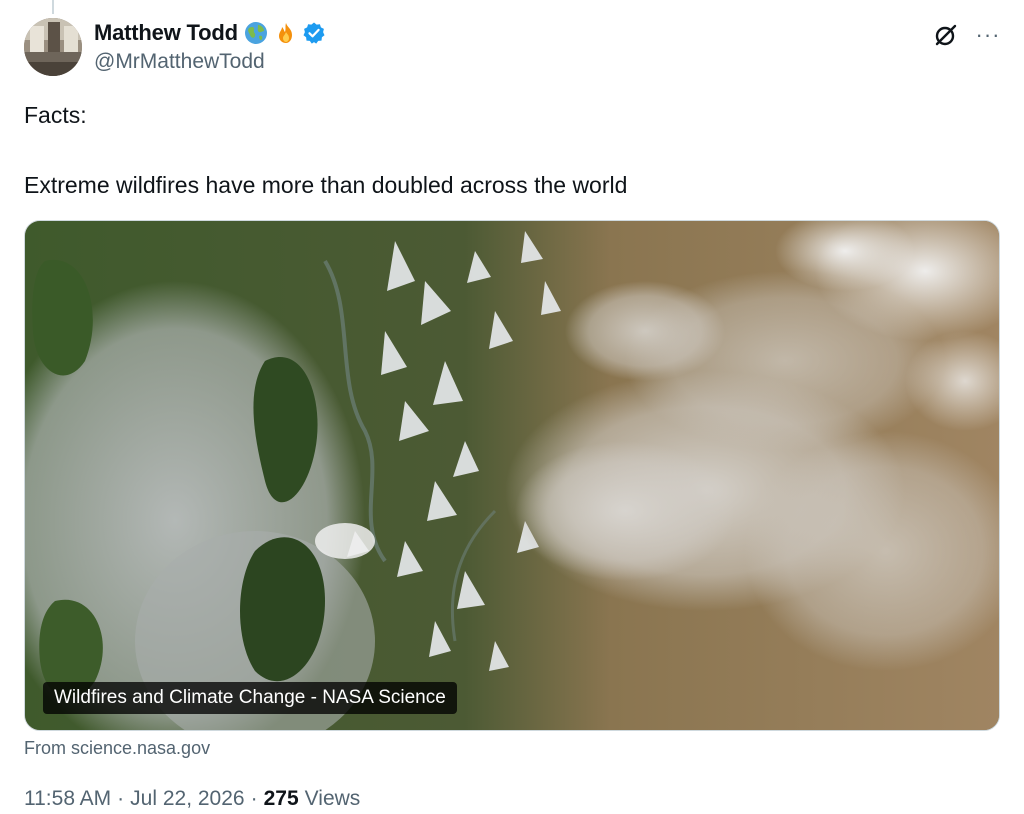  I want to click on tweet-time: 11:58 AM, so click(67, 799).